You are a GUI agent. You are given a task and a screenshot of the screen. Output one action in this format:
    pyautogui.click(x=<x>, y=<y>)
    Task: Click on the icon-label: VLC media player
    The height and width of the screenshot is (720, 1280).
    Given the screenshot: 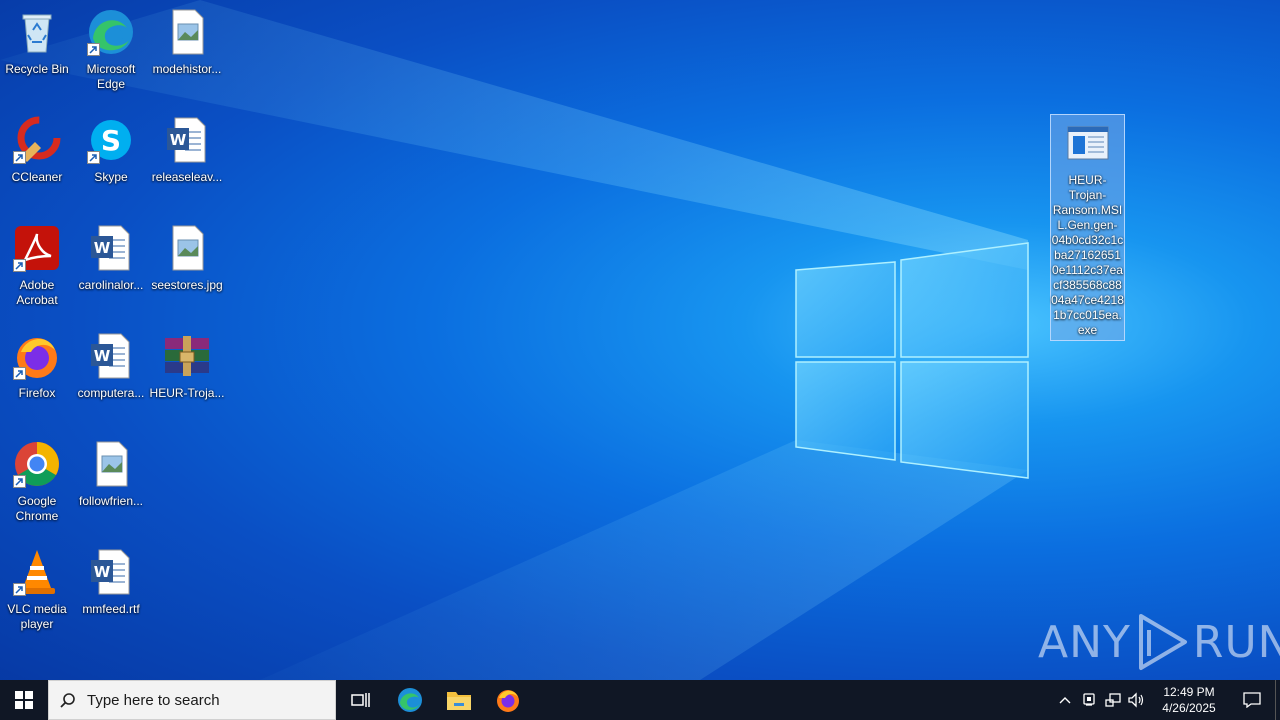 What is the action you would take?
    pyautogui.click(x=37, y=616)
    